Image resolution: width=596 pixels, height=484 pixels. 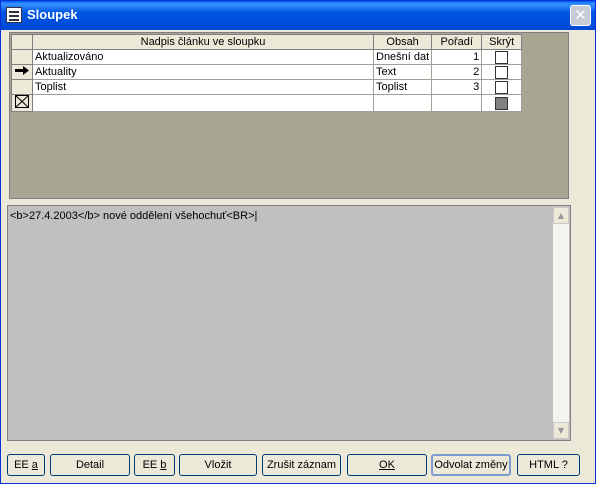 What do you see at coordinates (203, 72) in the screenshot?
I see `cell-title: Aktuality` at bounding box center [203, 72].